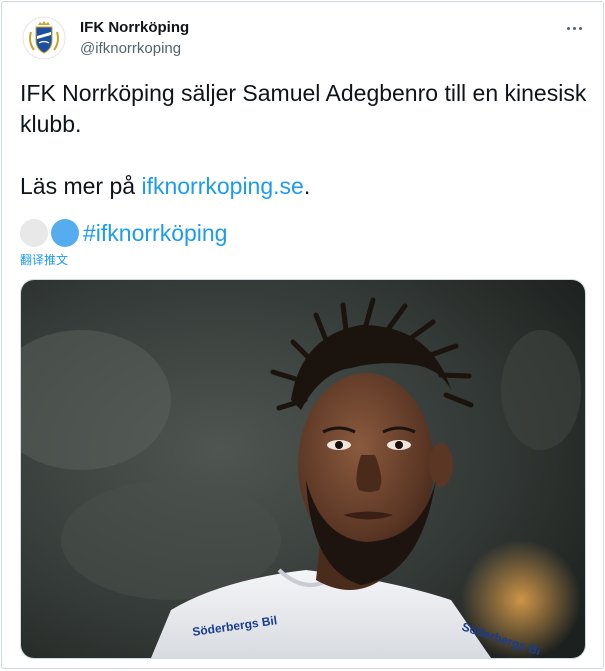 Image resolution: width=605 pixels, height=671 pixels. Describe the element at coordinates (34, 233) in the screenshot. I see `white-circle-icon` at that location.